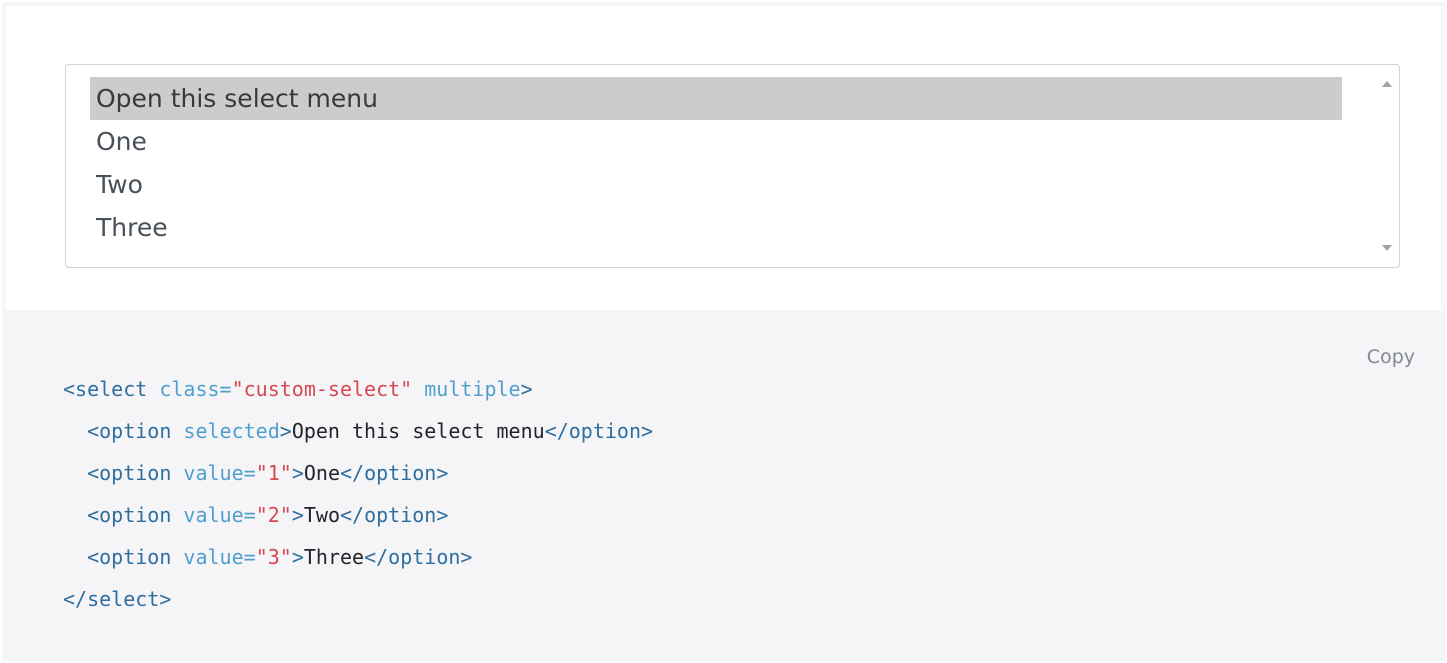 The height and width of the screenshot is (663, 1447). Describe the element at coordinates (1387, 248) in the screenshot. I see `scroll-down-arrow-icon` at that location.